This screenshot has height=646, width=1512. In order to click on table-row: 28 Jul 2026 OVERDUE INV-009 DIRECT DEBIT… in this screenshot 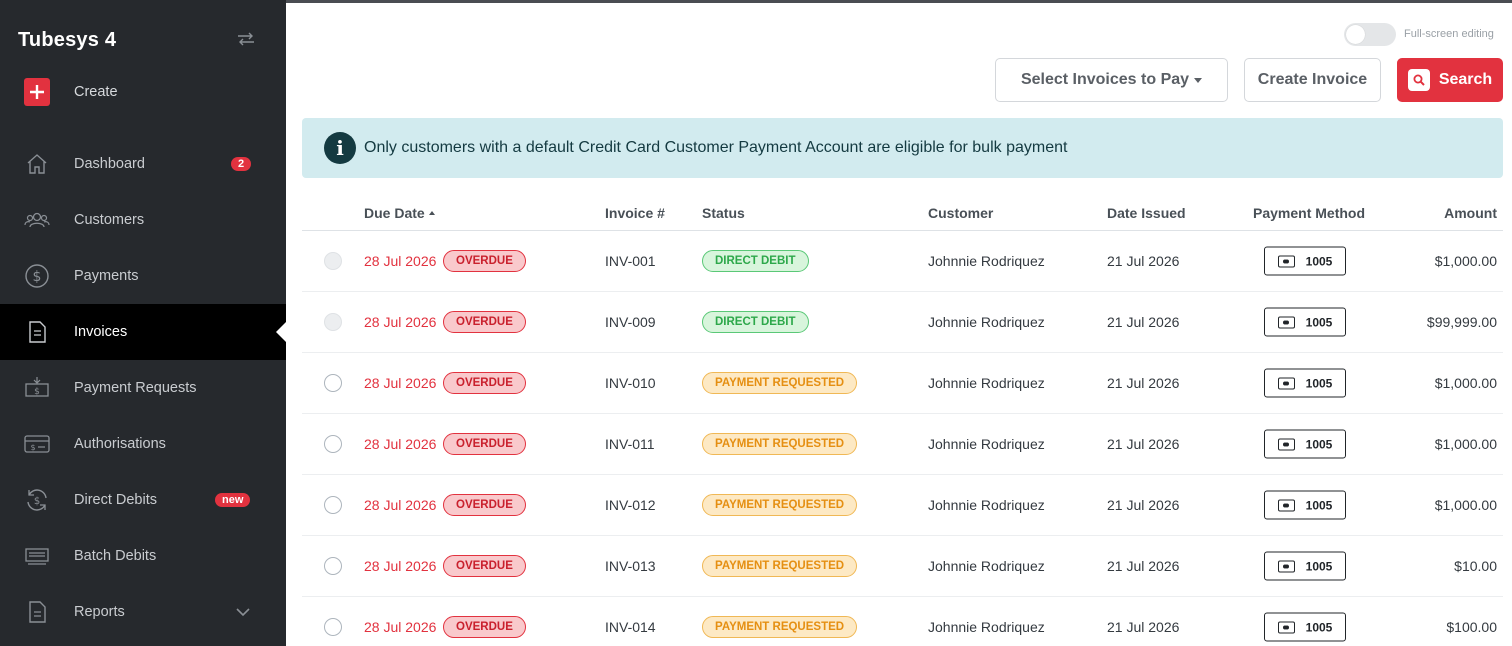, I will do `click(902, 322)`.